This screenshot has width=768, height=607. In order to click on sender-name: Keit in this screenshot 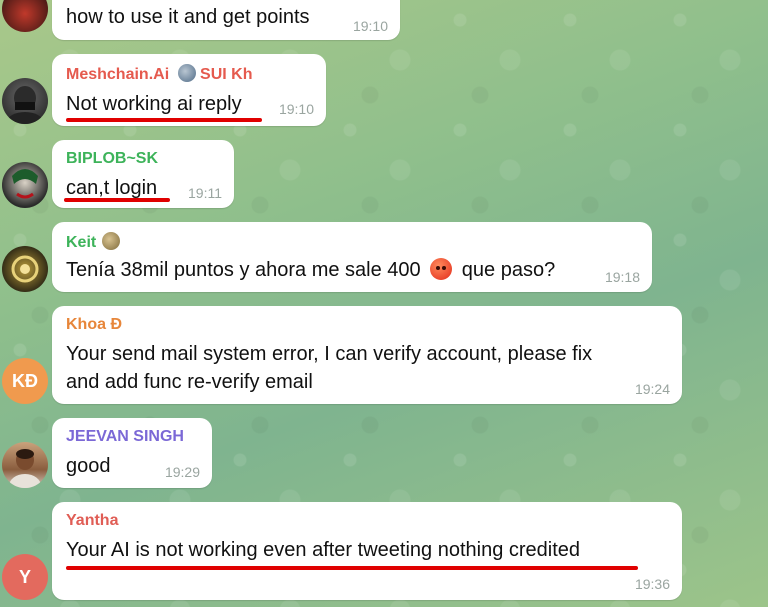, I will do `click(93, 242)`.